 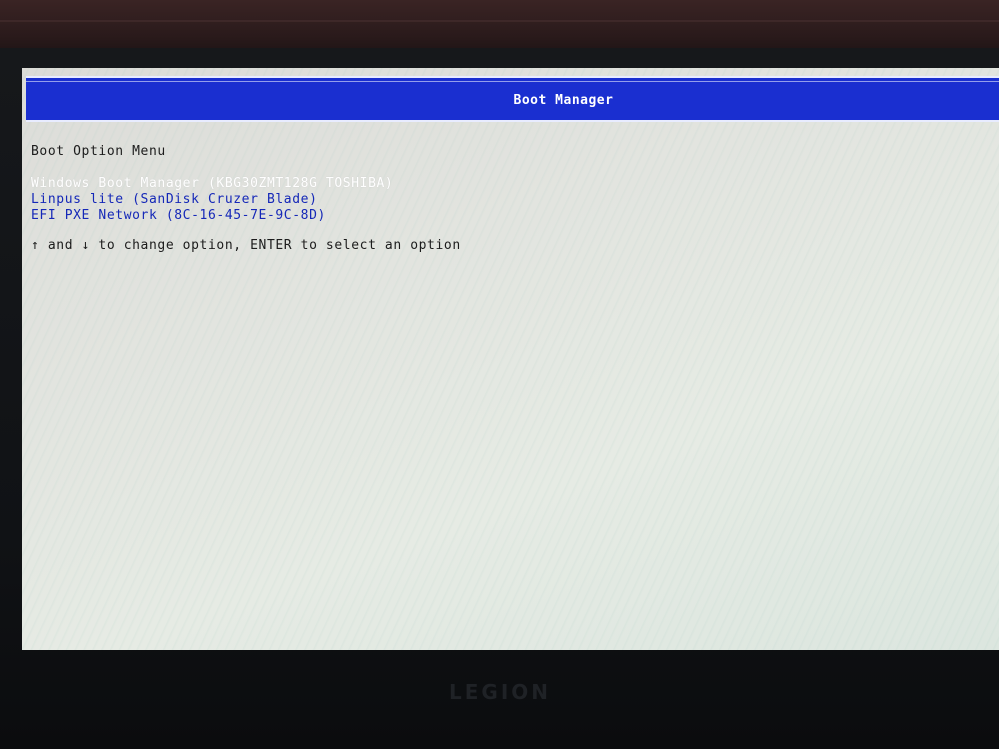 I want to click on boot-option-pxe: EFI PXE Network (8C-16-45-7E-9C-8D), so click(x=246, y=216).